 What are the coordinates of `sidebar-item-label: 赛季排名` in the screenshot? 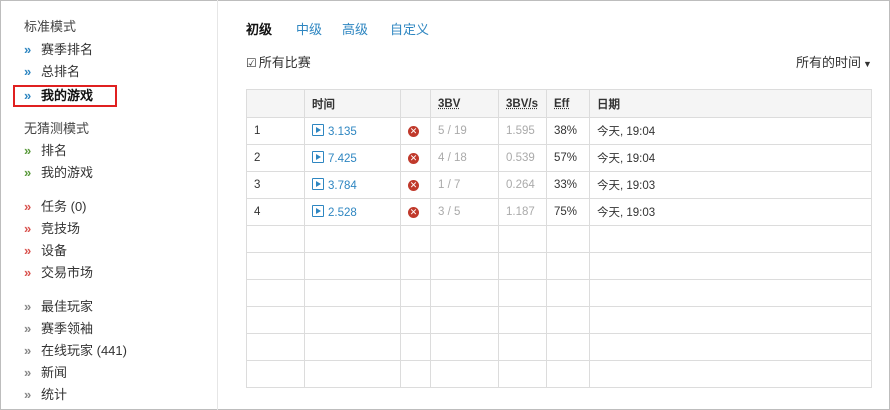 It's located at (67, 49).